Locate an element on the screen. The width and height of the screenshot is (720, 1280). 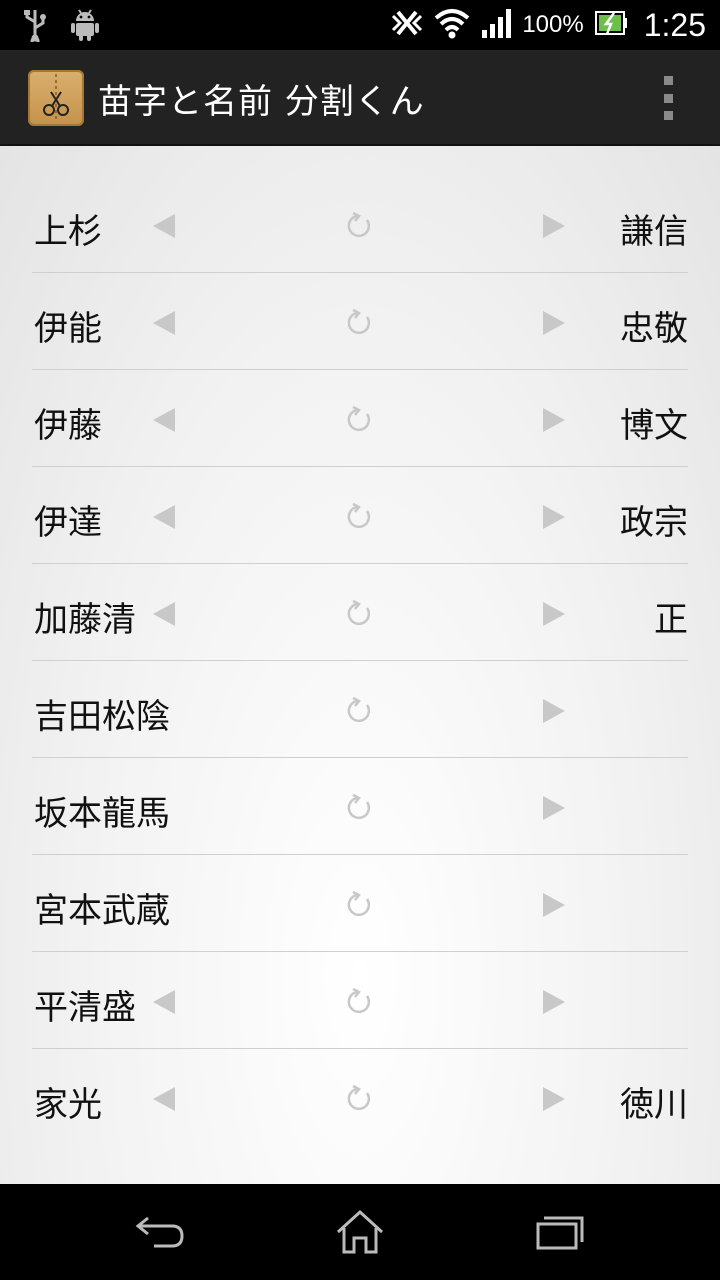
battery-percent: 100% is located at coordinates (553, 24).